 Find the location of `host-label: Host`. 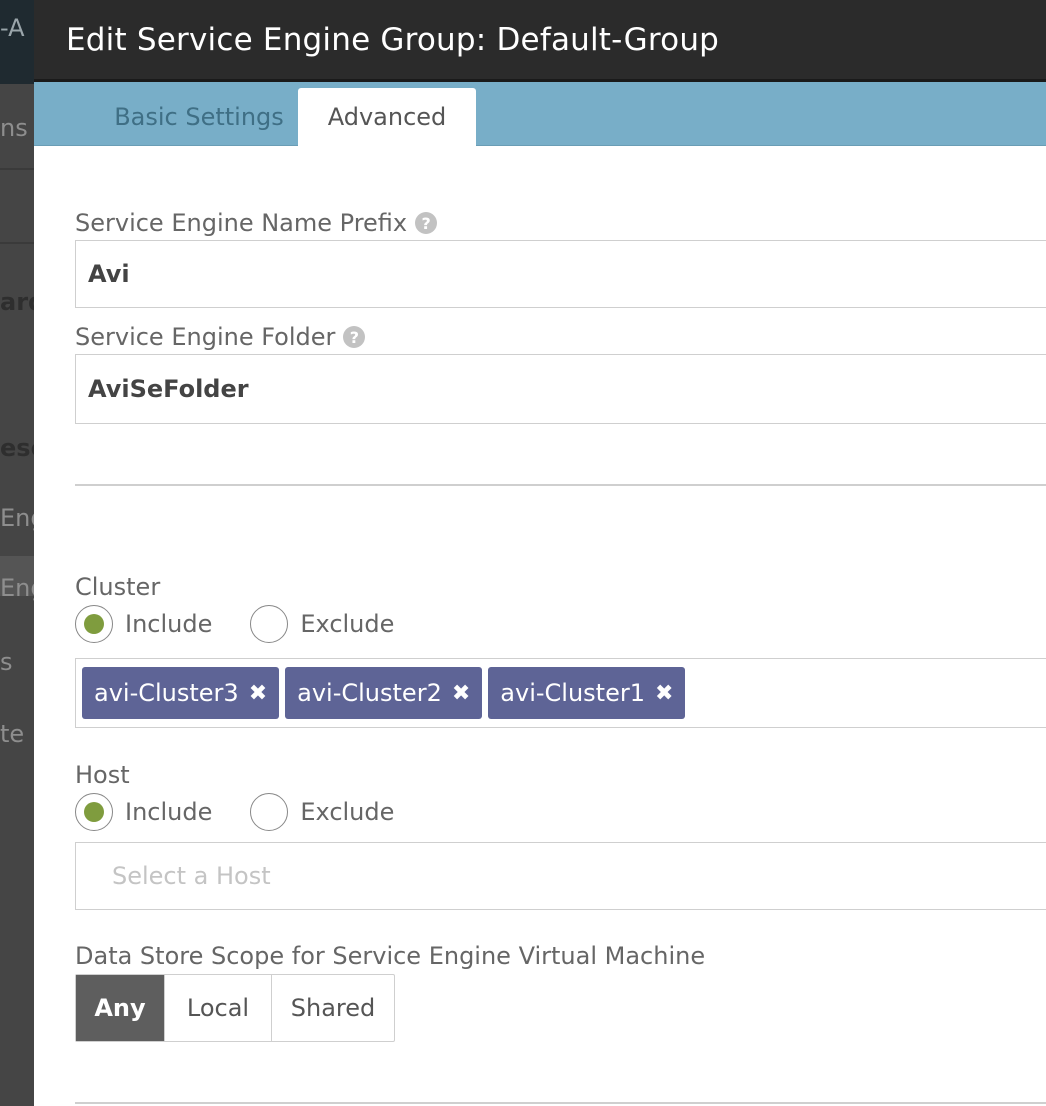

host-label: Host is located at coordinates (102, 775).